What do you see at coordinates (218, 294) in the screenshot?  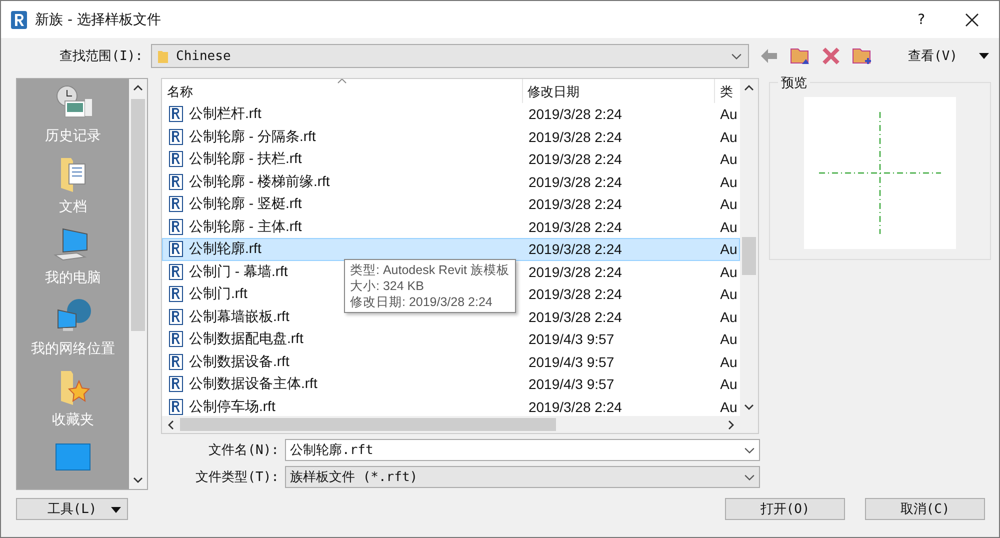 I see `file-name: 公制门.rft` at bounding box center [218, 294].